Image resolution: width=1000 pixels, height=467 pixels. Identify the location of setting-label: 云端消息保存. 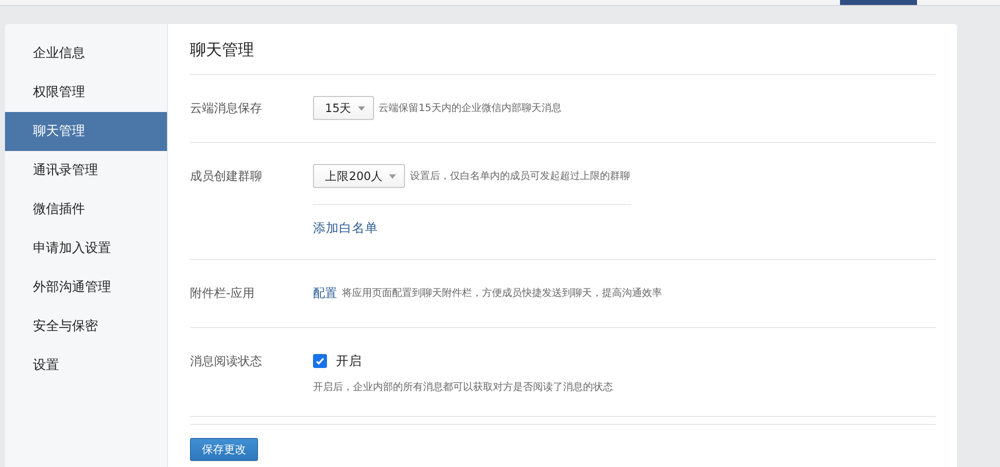
(226, 108).